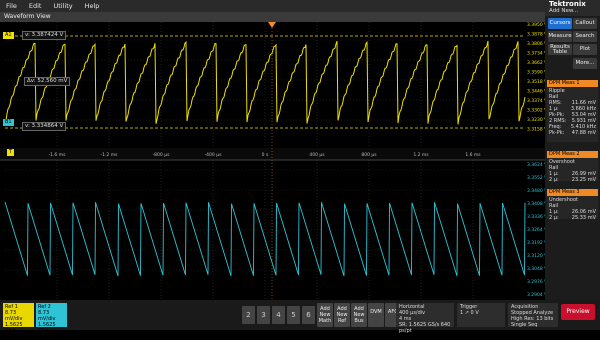 The height and width of the screenshot is (340, 600). I want to click on trigger-panel: Trigger 1 ↗ 0 V, so click(481, 315).